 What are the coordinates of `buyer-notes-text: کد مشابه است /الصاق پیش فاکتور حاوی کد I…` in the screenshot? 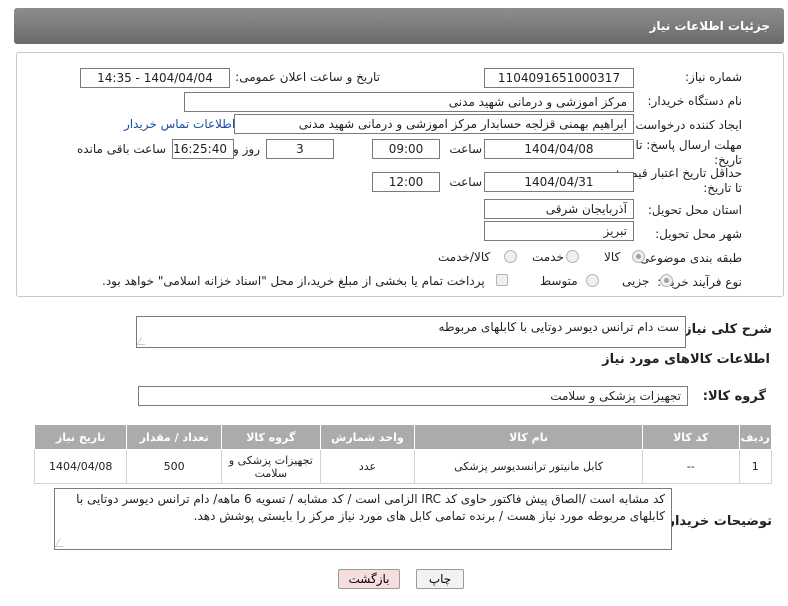 It's located at (370, 507).